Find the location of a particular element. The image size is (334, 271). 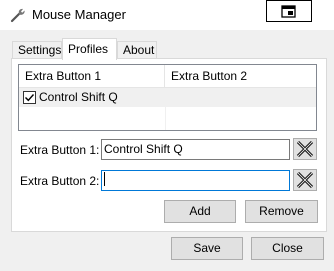

column-header-extra-button-2: Extra Button 2 is located at coordinates (240, 76).